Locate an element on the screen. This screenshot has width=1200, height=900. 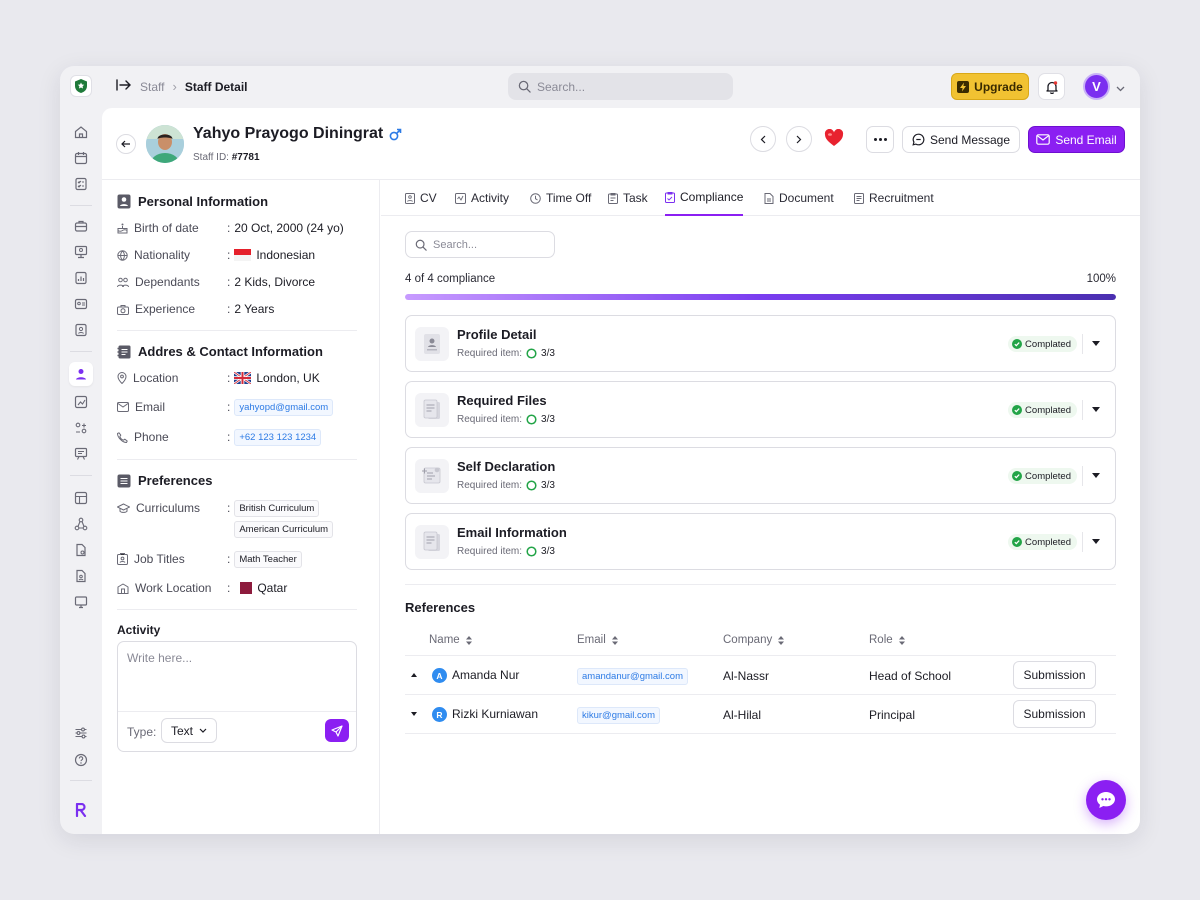
column-header-email: Email is located at coordinates (597, 640).